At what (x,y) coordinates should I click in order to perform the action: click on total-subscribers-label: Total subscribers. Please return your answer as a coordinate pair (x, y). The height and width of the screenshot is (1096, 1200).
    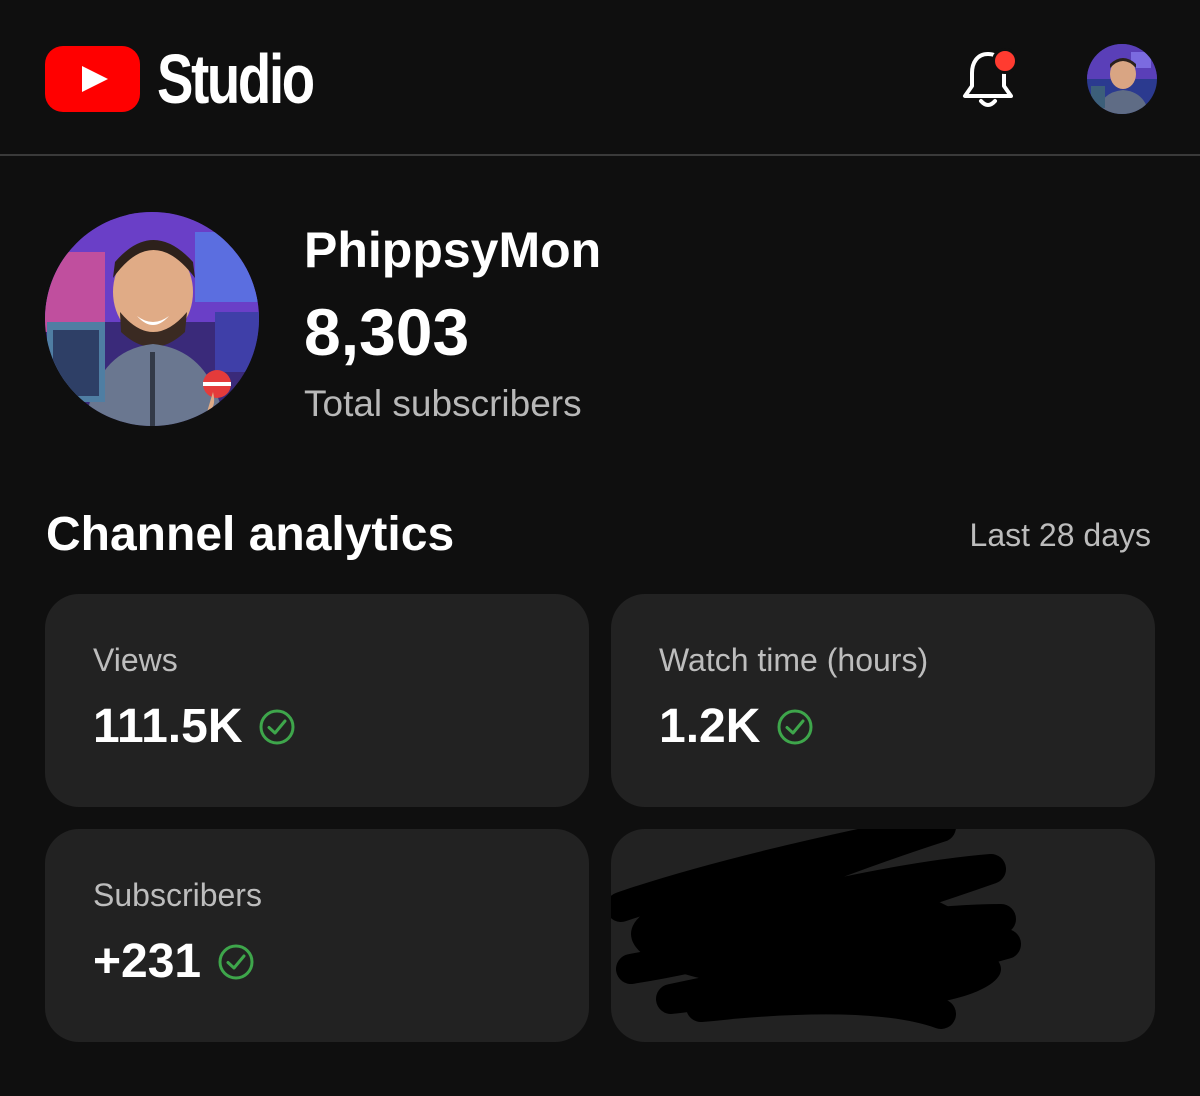
    Looking at the image, I should click on (443, 403).